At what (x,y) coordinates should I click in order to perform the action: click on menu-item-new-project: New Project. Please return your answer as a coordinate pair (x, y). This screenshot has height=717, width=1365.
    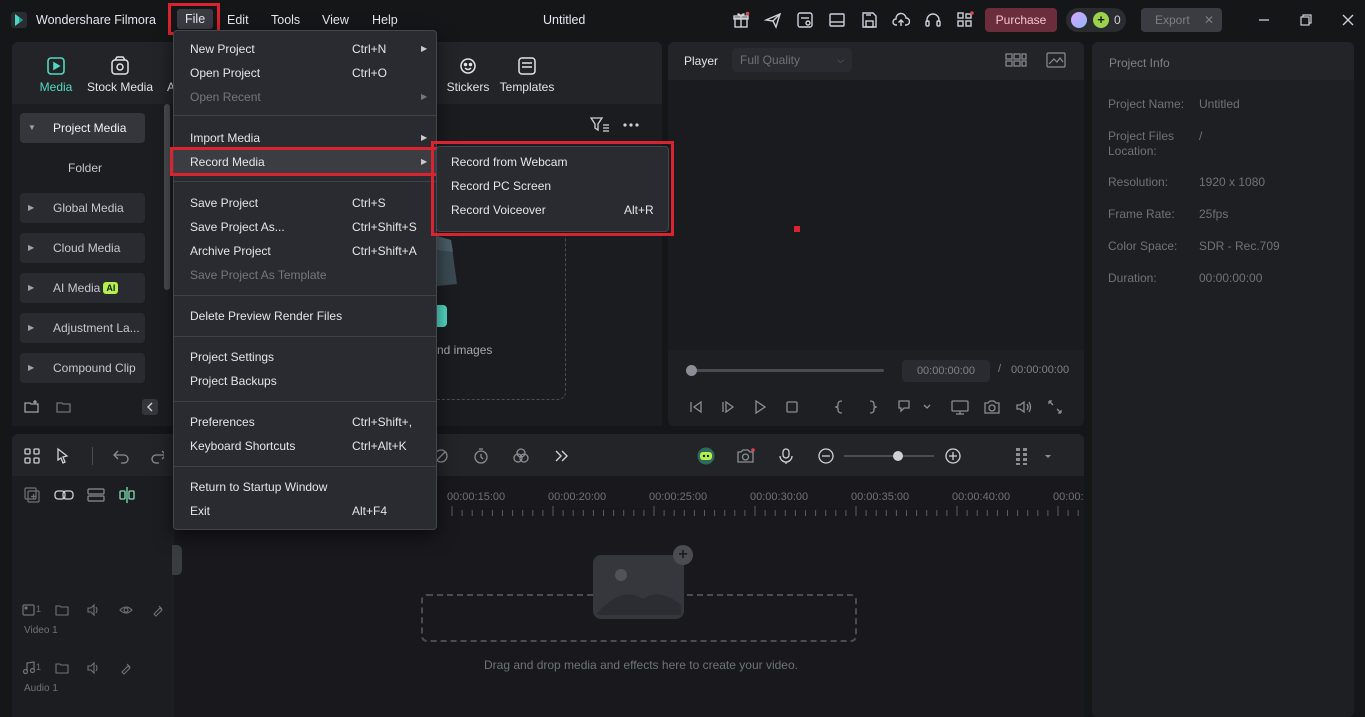
    Looking at the image, I should click on (222, 49).